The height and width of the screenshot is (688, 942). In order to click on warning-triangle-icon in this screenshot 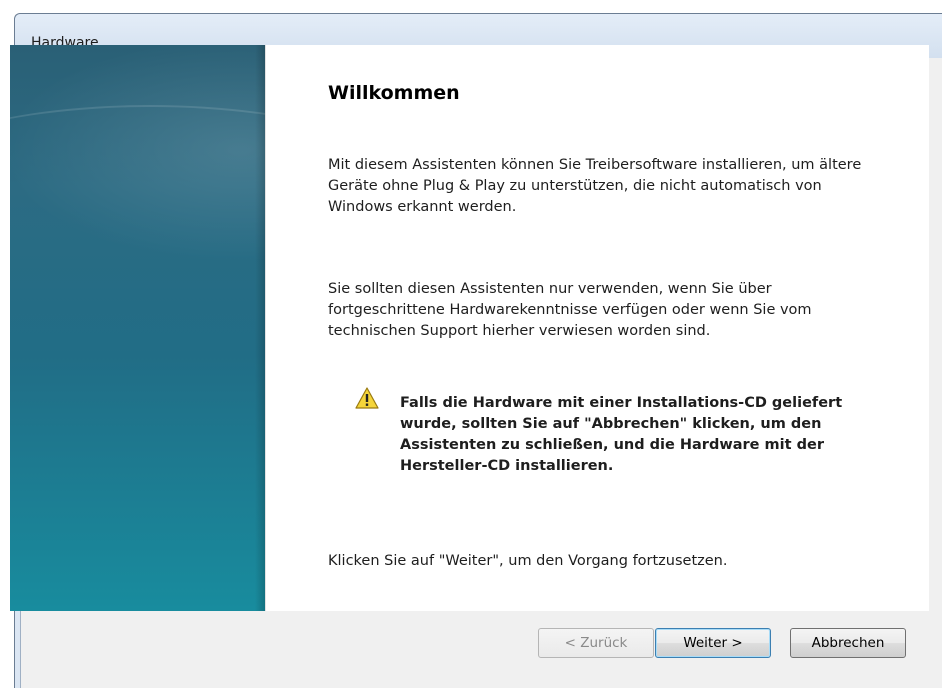, I will do `click(367, 398)`.